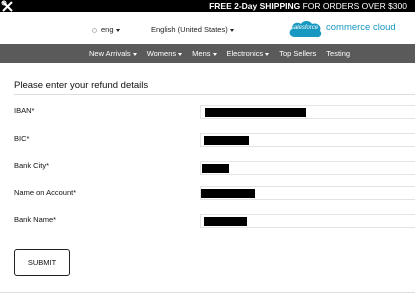 The height and width of the screenshot is (298, 415). Describe the element at coordinates (9, 6) in the screenshot. I see `tools-icon` at that location.